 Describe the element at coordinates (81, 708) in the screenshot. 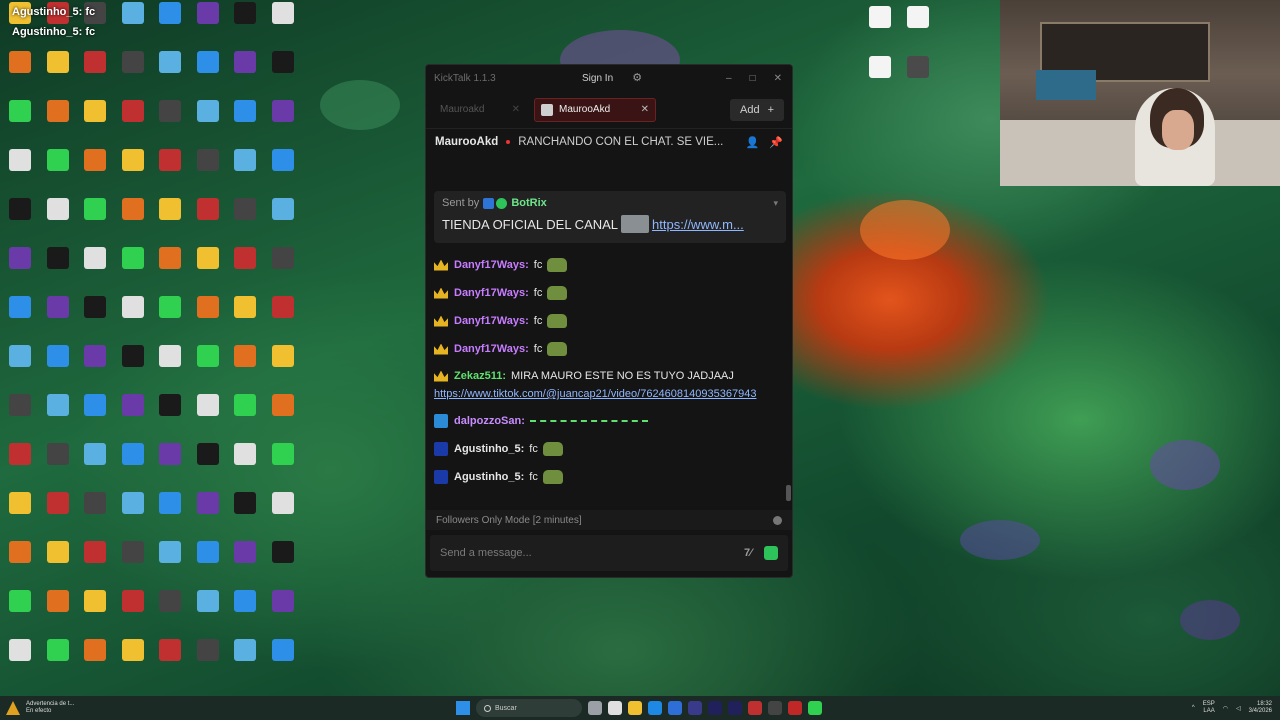

I see `taskbar-notification: Advertencia de t... En efecto` at that location.